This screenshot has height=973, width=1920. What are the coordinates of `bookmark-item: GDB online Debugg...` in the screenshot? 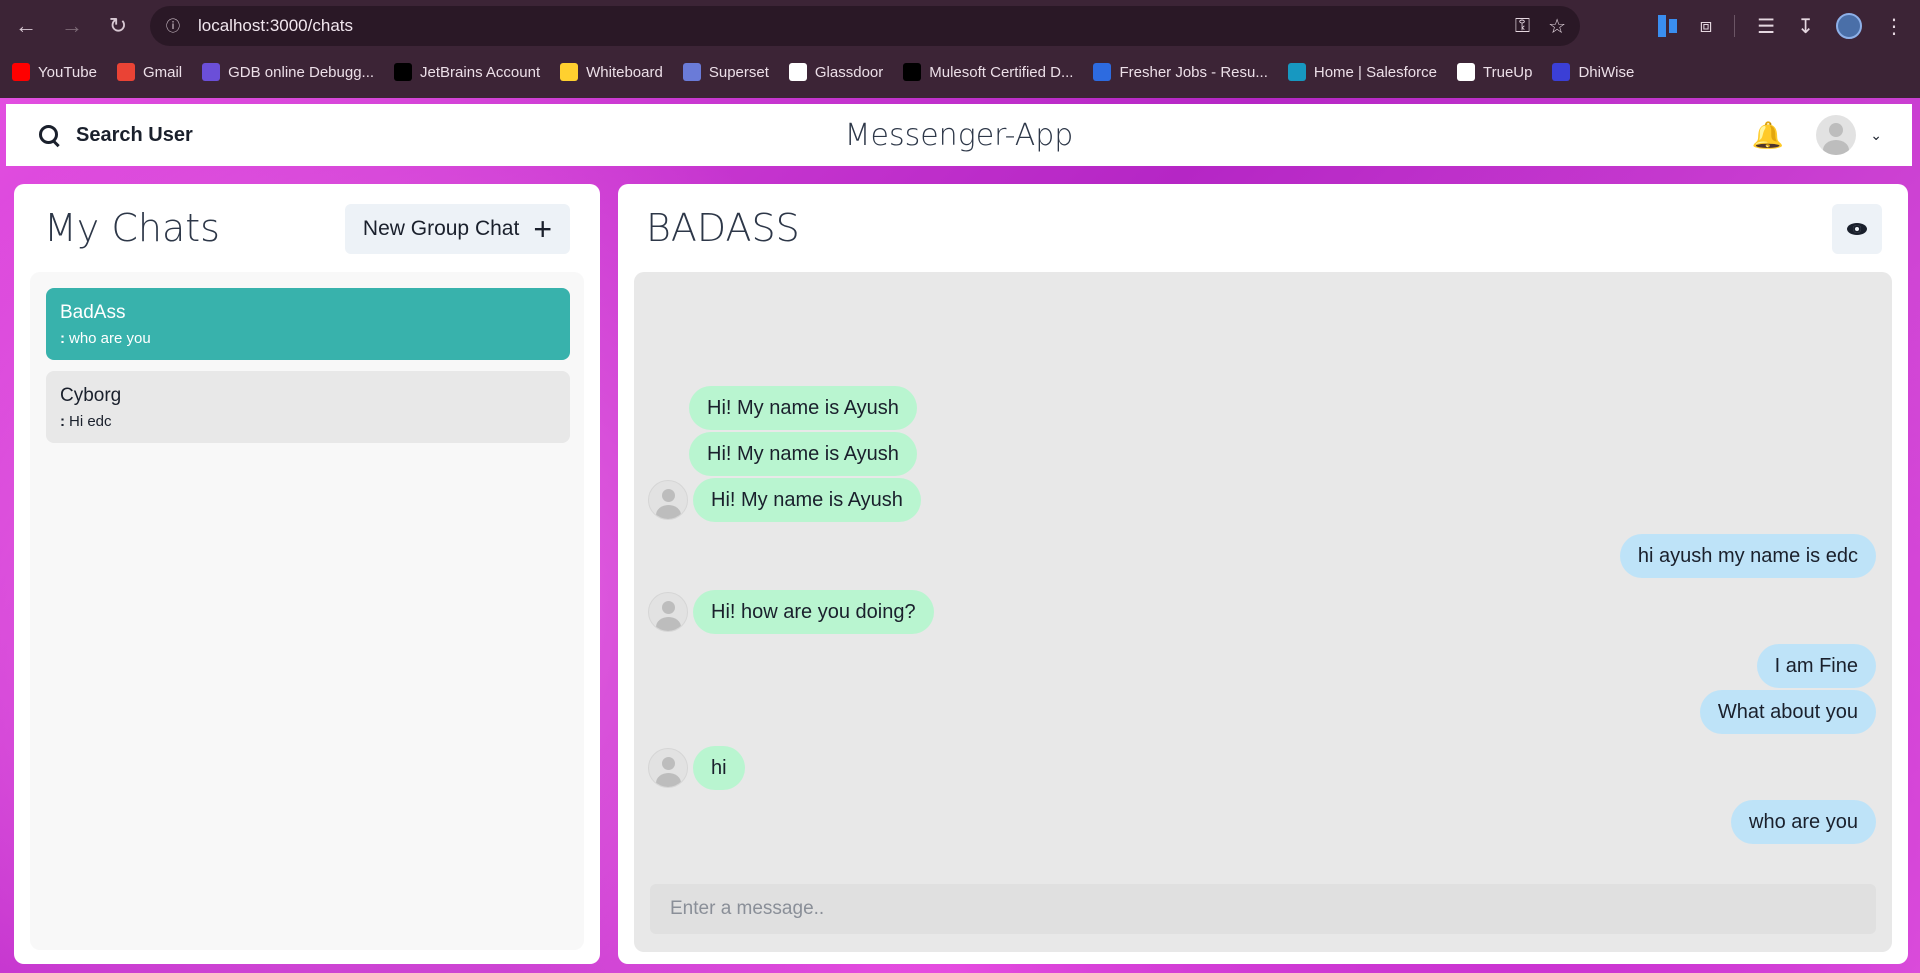 It's located at (288, 72).